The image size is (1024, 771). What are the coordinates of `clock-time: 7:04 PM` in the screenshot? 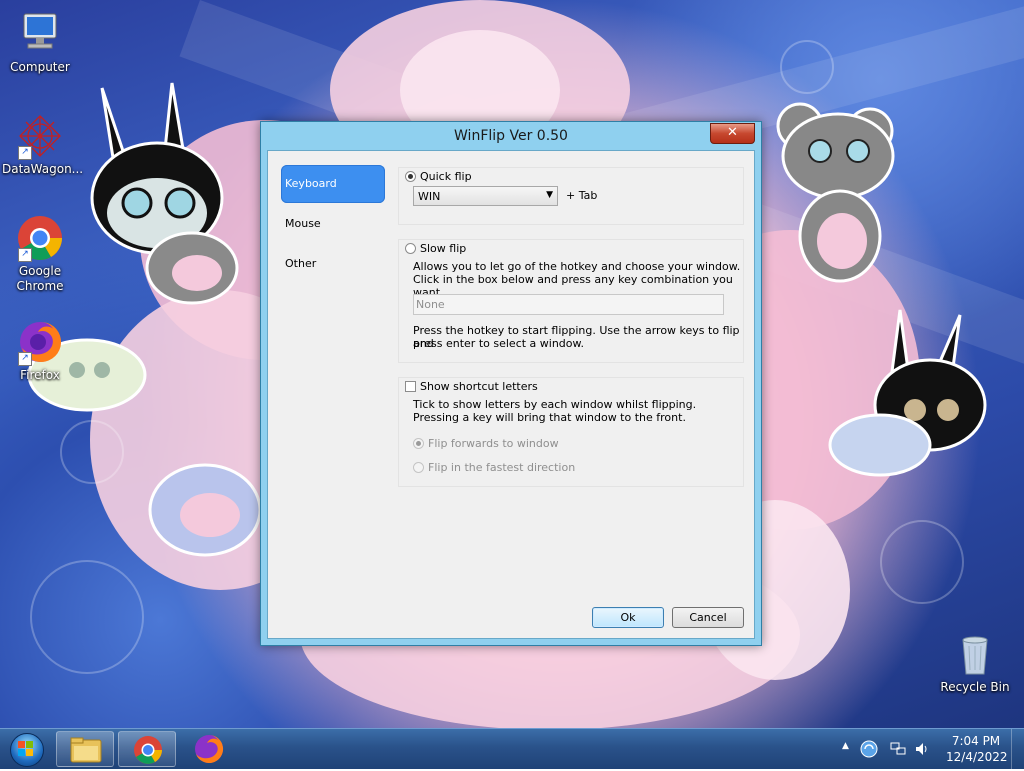 It's located at (976, 741).